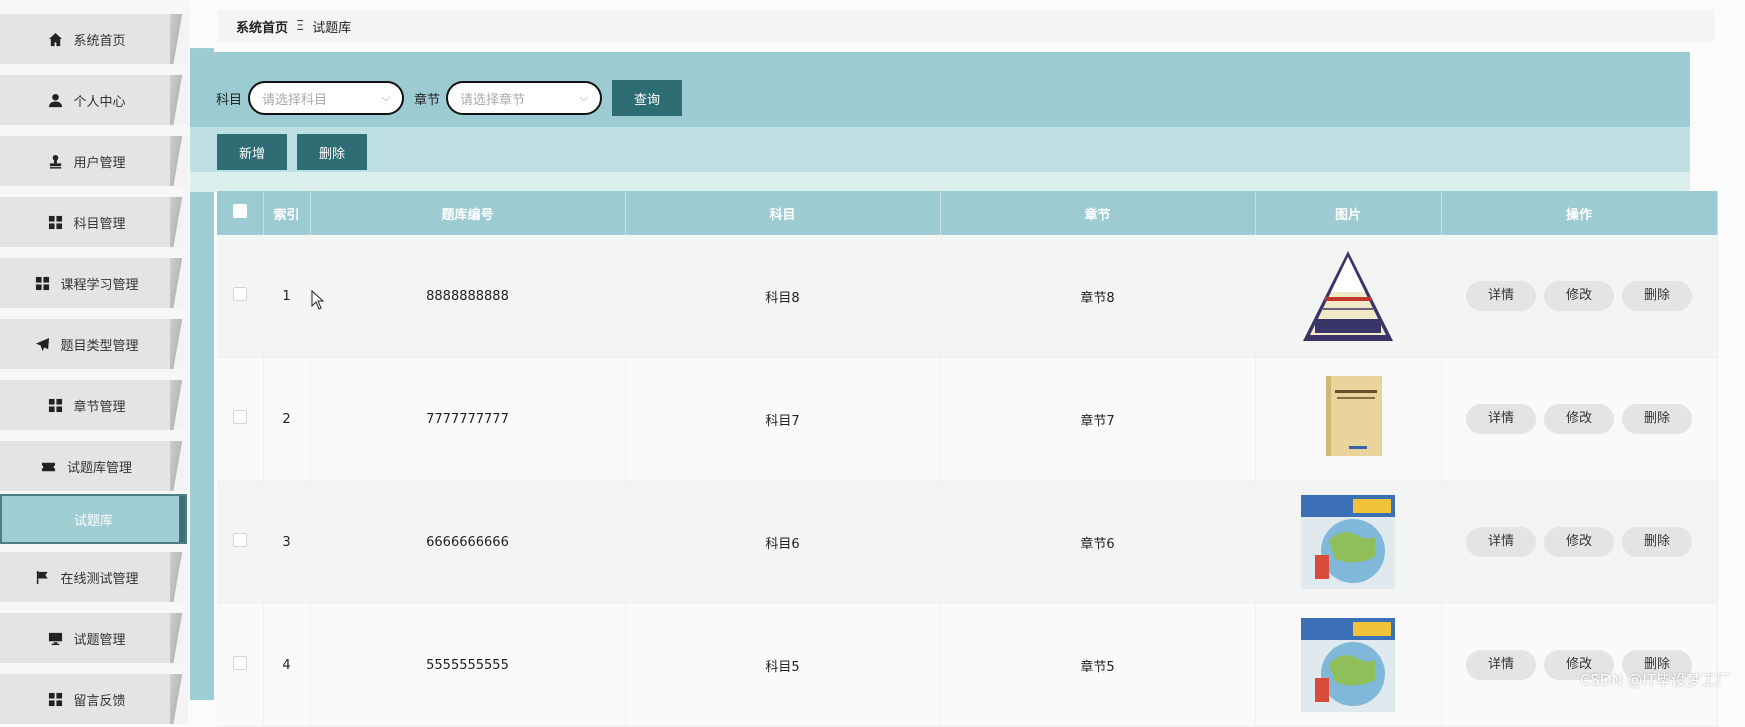 The width and height of the screenshot is (1745, 727). I want to click on subject-select: 请选择科目 ⌵, so click(326, 98).